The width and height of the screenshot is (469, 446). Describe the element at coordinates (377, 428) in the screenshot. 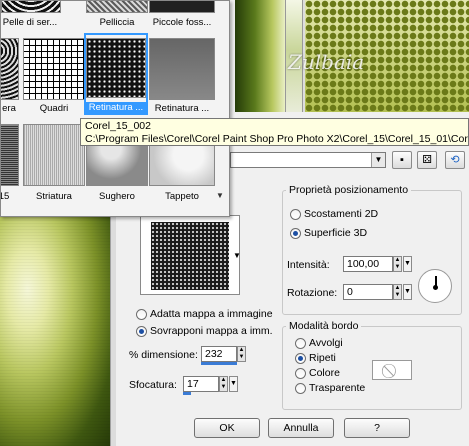

I see `help-button: ?` at that location.